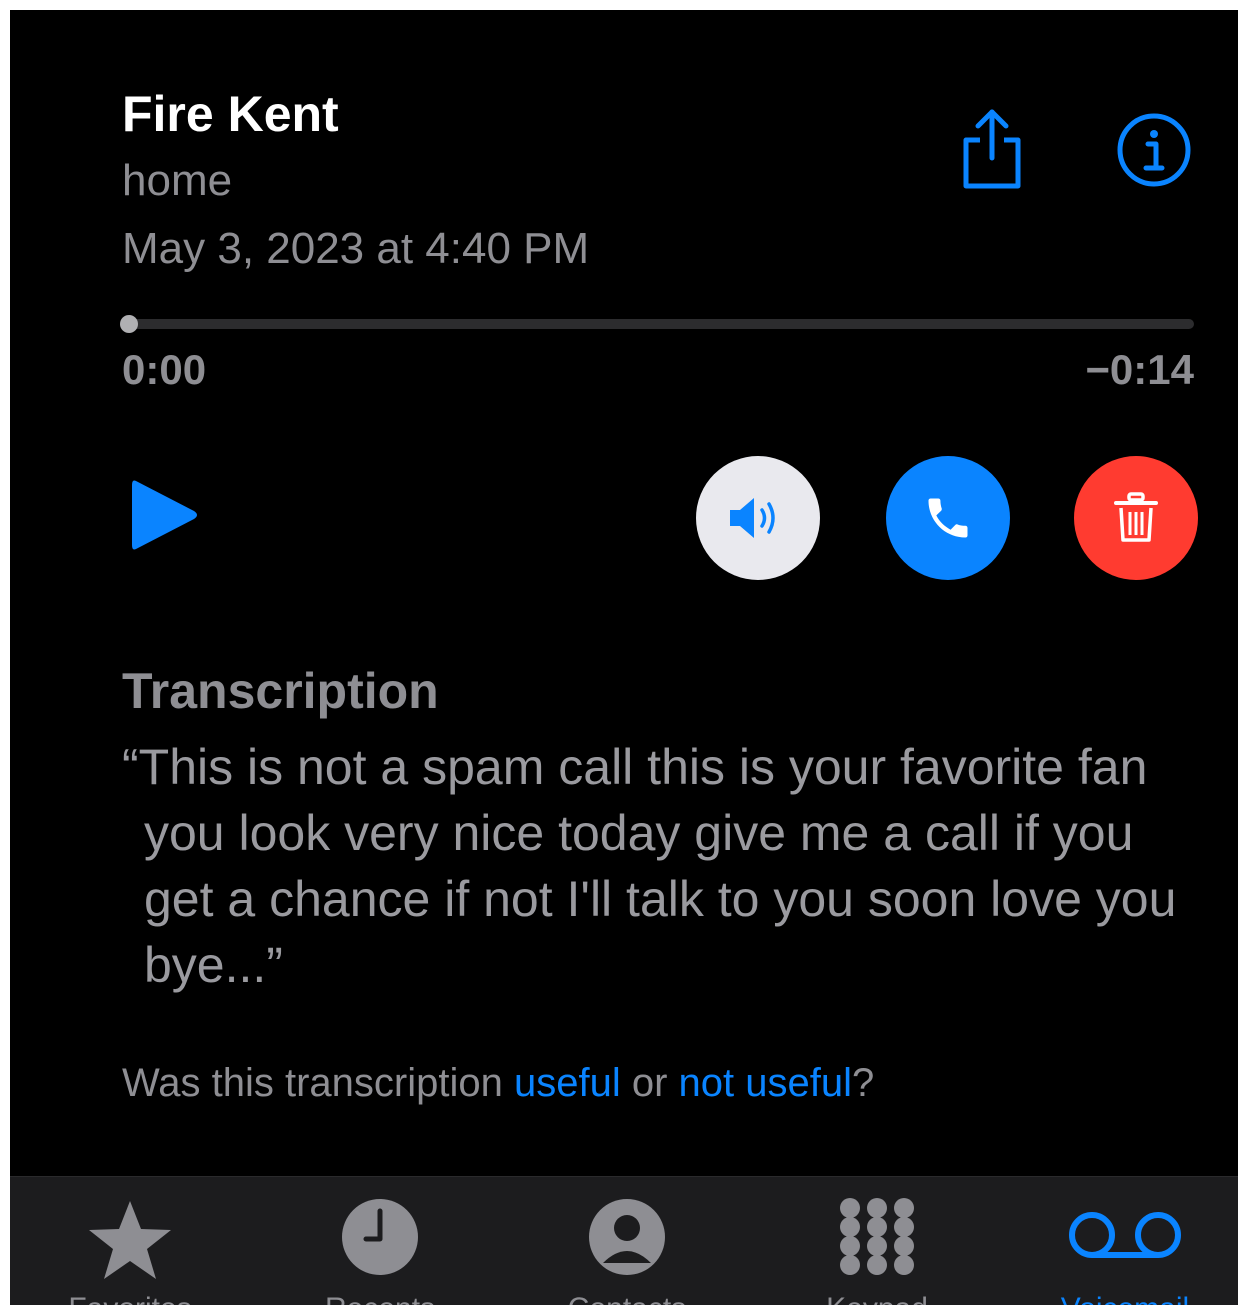 This screenshot has height=1305, width=1238. I want to click on star-icon, so click(130, 1240).